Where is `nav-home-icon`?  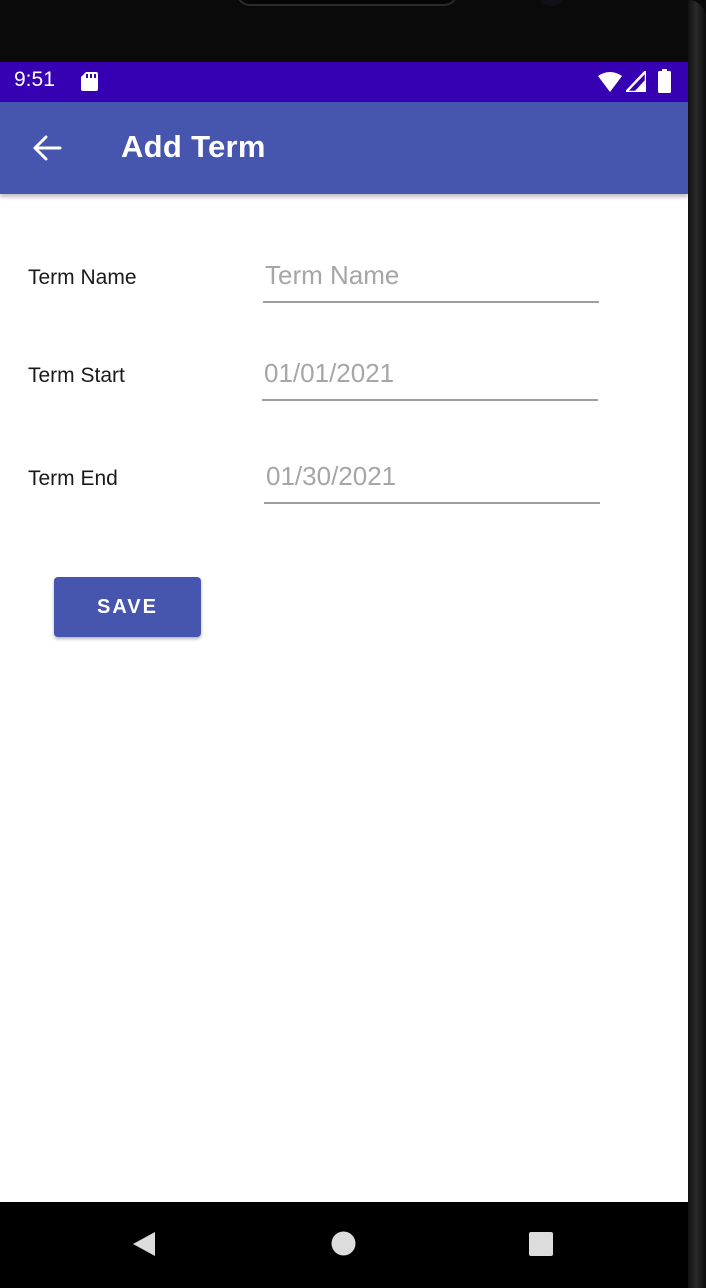 nav-home-icon is located at coordinates (343, 1243).